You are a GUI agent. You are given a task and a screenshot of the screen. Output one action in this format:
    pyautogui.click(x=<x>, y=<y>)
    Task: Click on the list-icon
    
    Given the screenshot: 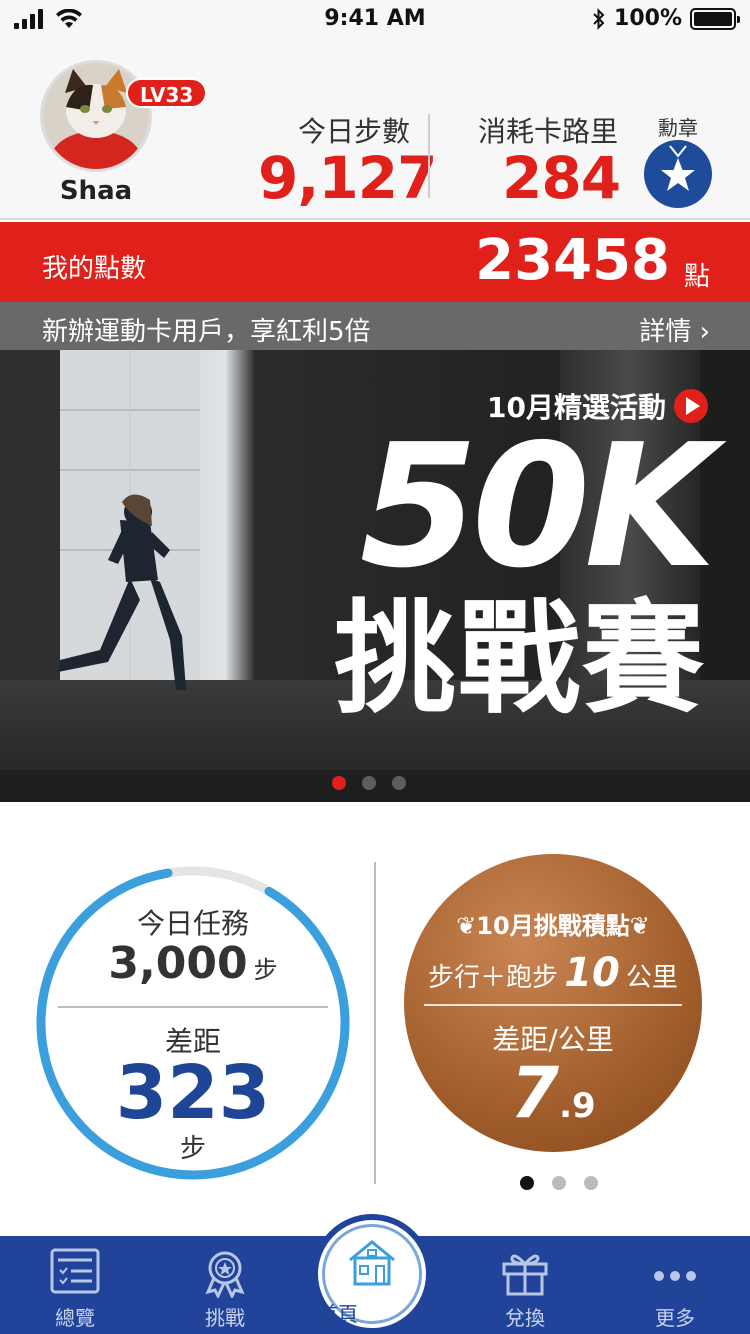 What is the action you would take?
    pyautogui.click(x=75, y=1271)
    